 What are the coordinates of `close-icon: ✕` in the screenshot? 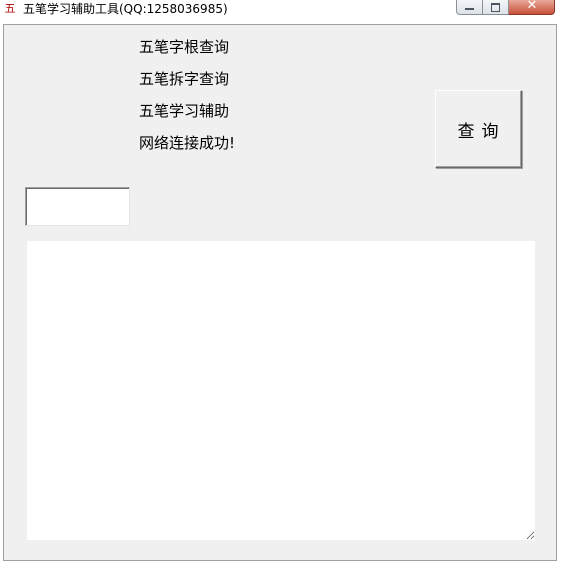 It's located at (532, 6).